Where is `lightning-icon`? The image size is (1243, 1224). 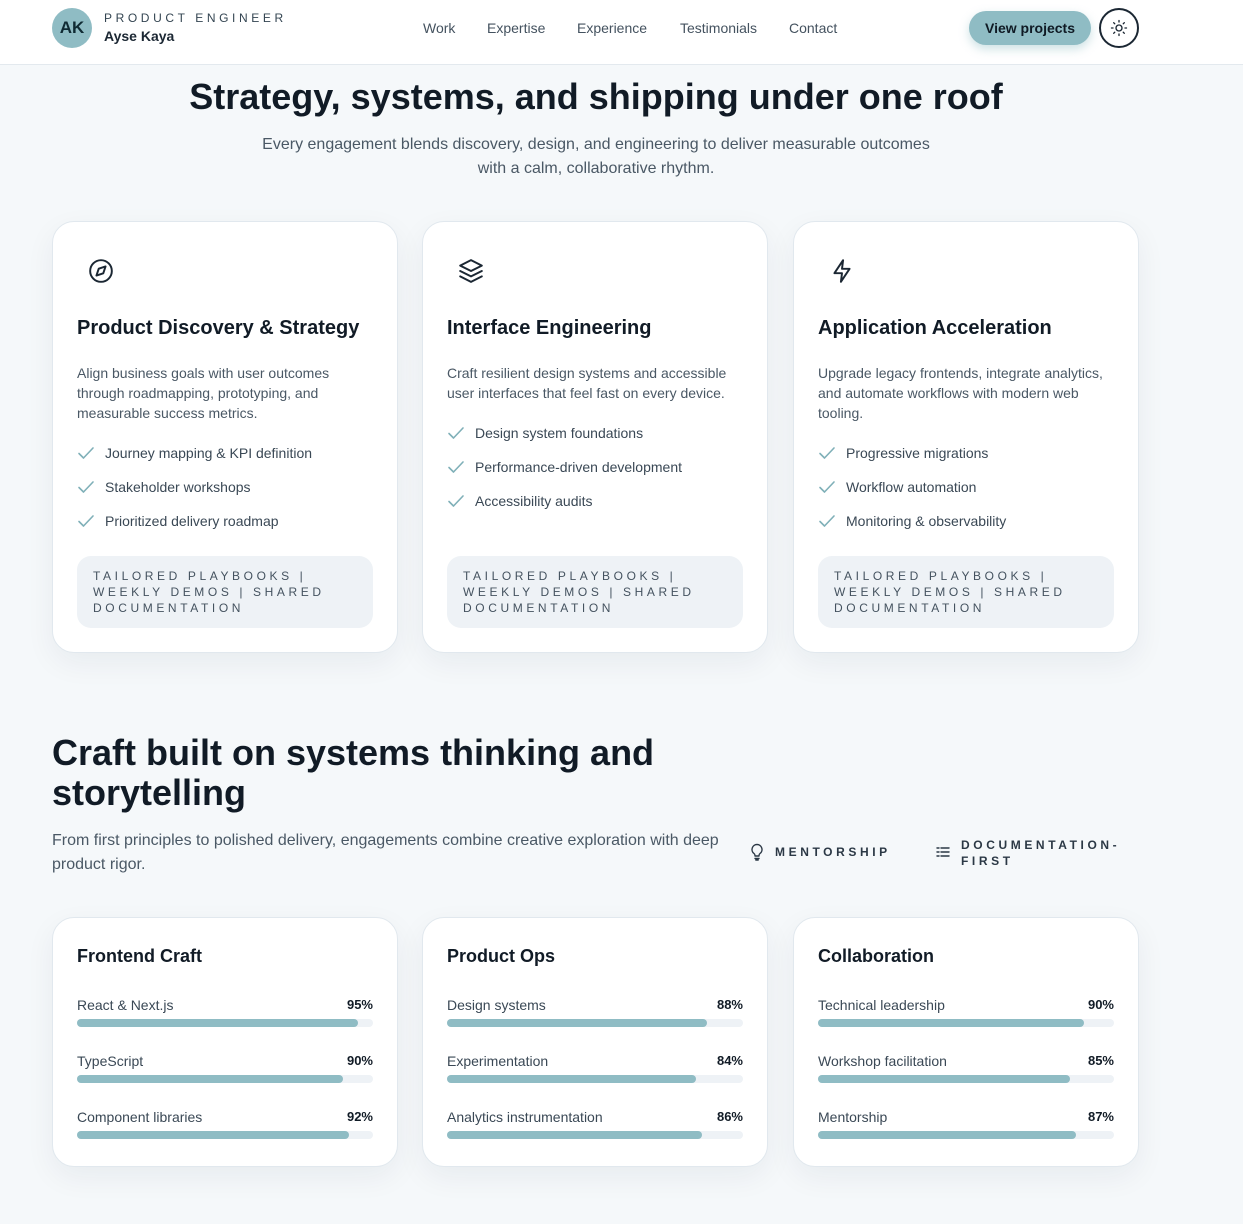 lightning-icon is located at coordinates (842, 271).